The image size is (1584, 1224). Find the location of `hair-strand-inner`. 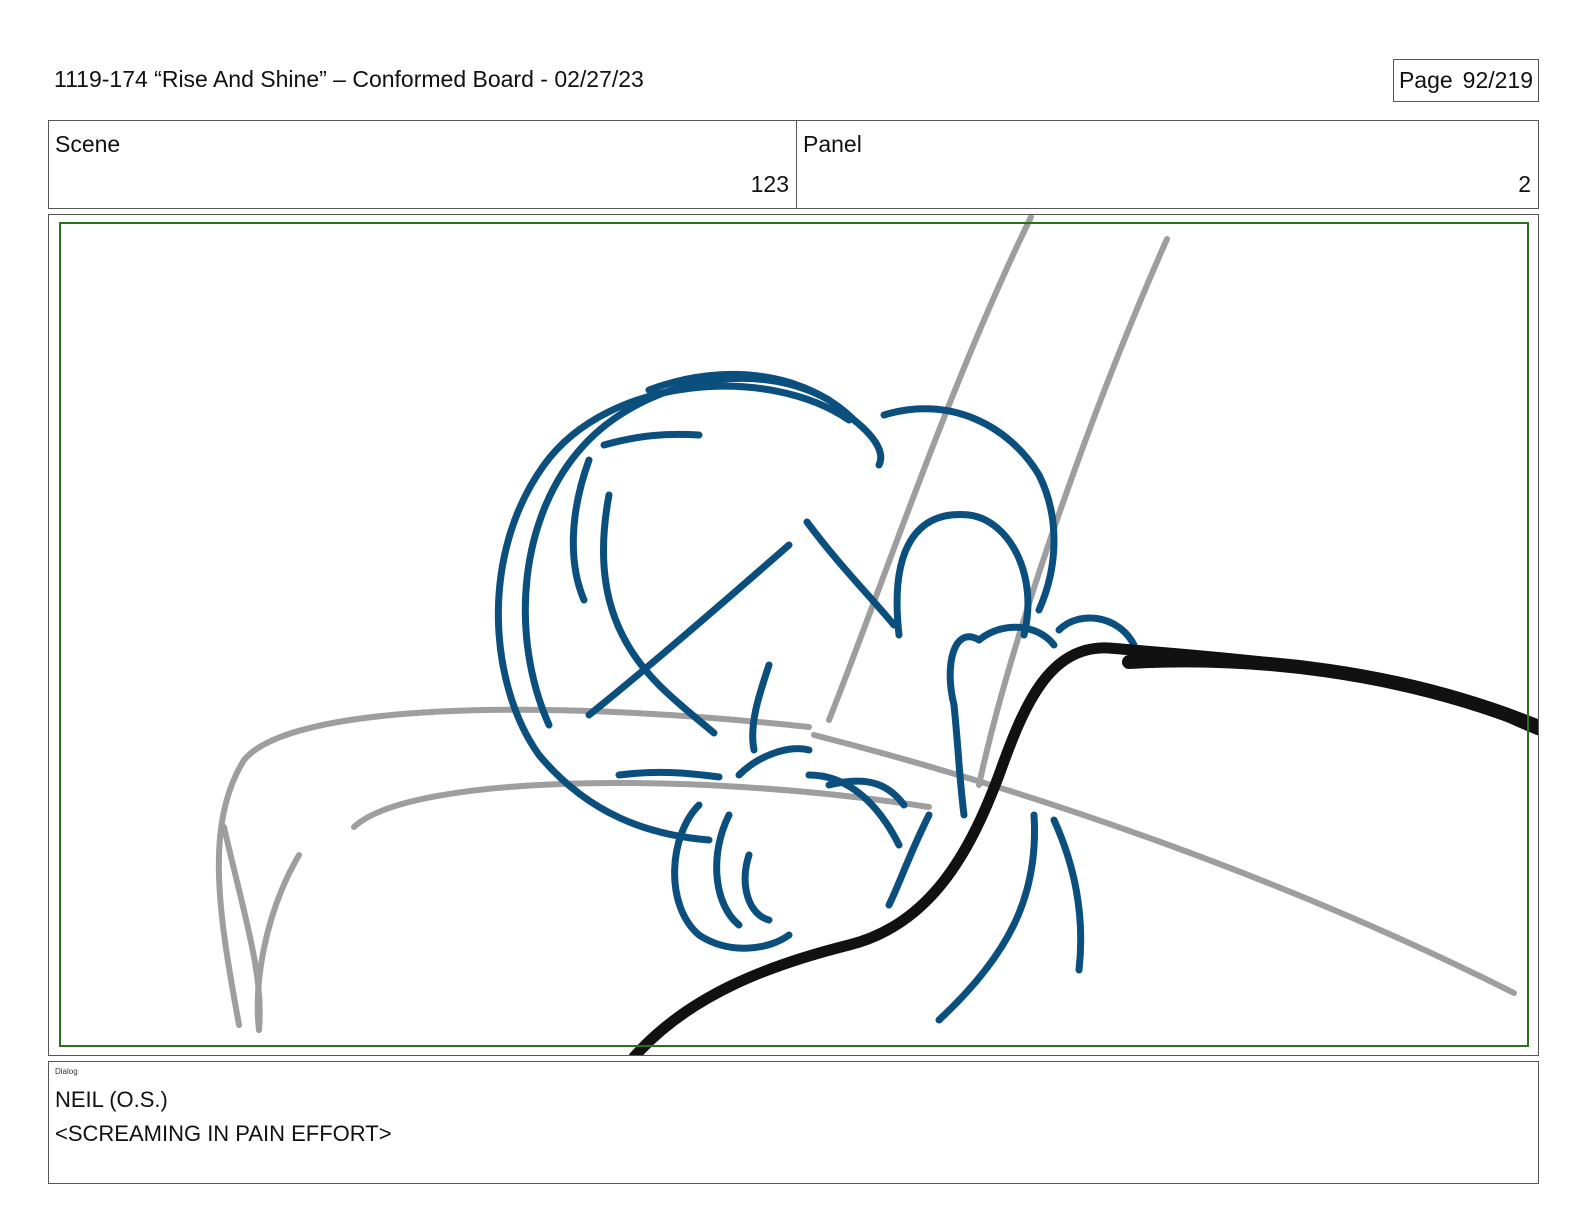

hair-strand-inner is located at coordinates (658, 614).